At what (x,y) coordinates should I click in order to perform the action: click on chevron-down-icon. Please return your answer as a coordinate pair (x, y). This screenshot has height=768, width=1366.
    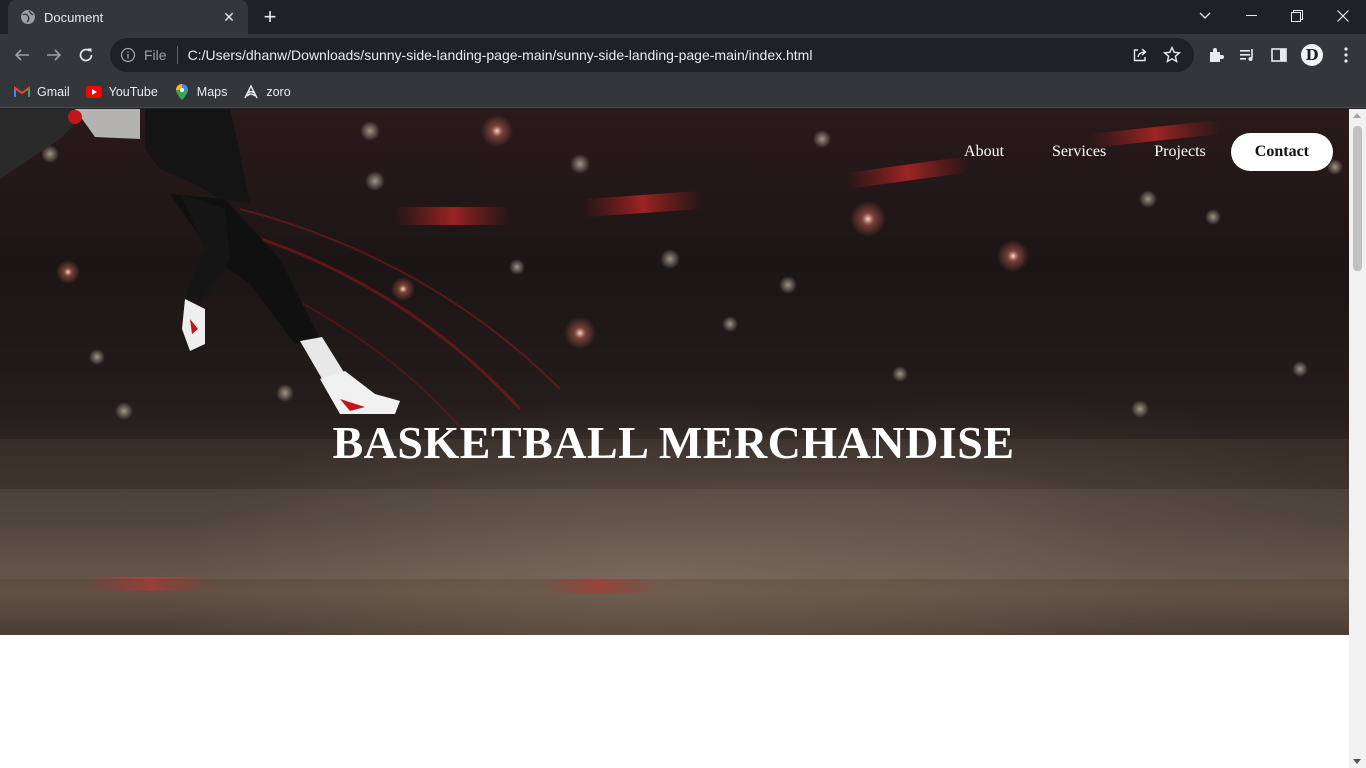
    Looking at the image, I should click on (1205, 15).